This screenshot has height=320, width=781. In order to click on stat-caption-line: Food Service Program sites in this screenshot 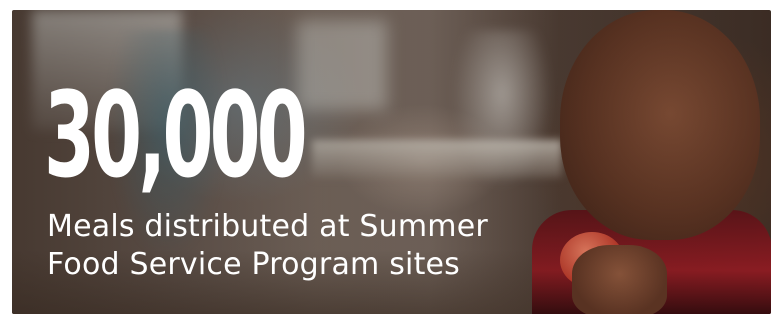, I will do `click(254, 264)`.